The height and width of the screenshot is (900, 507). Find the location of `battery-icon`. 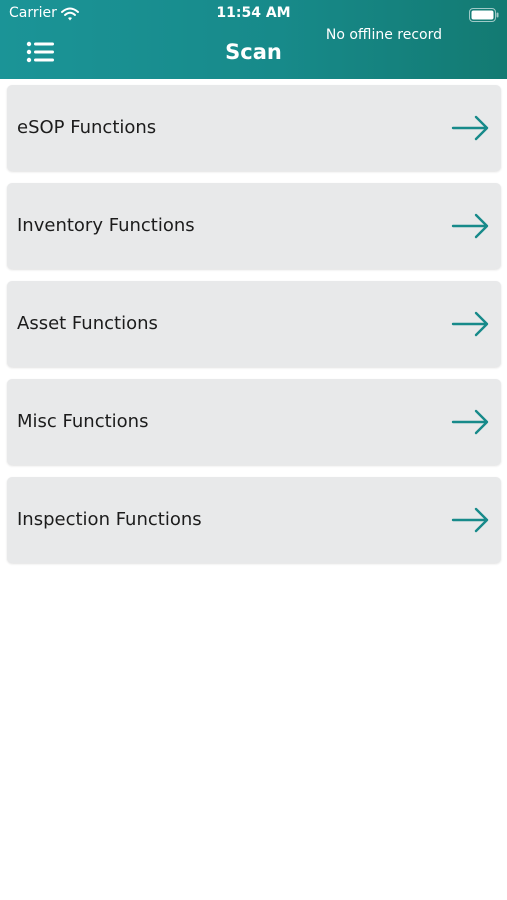

battery-icon is located at coordinates (484, 14).